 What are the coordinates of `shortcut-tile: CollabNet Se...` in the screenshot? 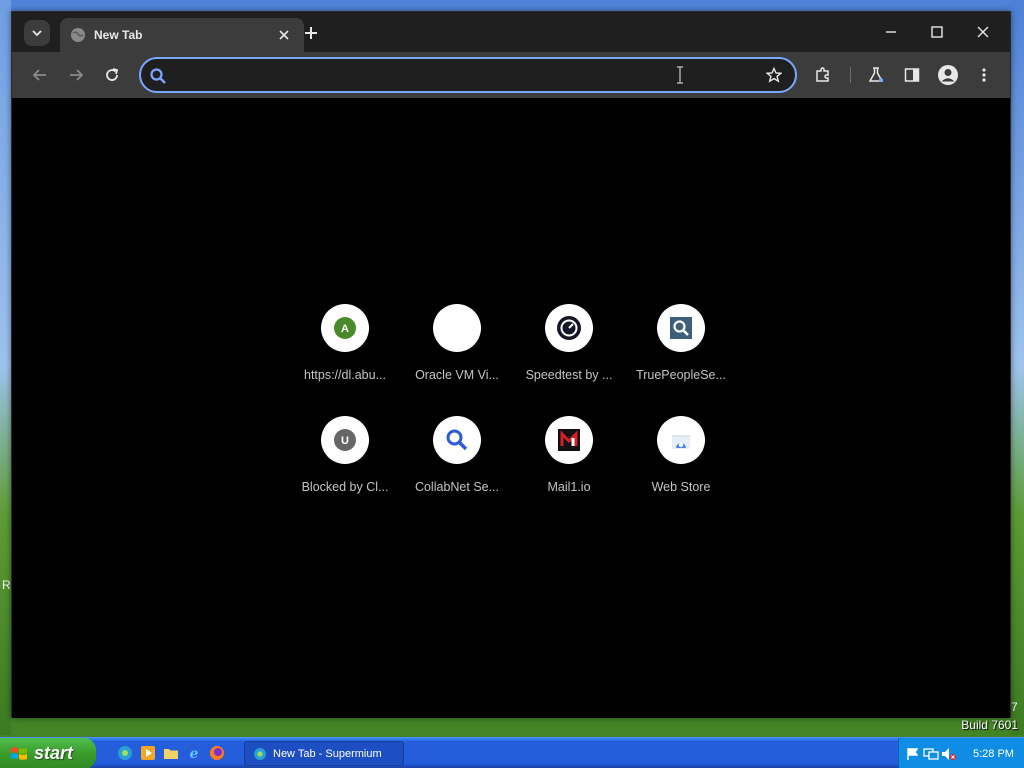 It's located at (457, 466).